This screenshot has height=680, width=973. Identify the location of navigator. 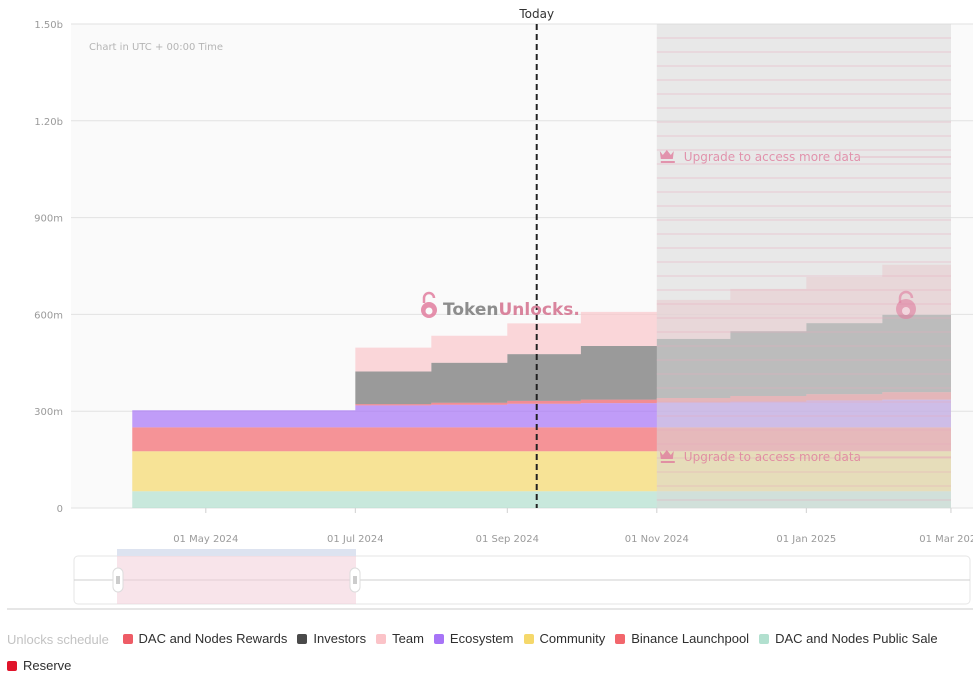
(522, 577).